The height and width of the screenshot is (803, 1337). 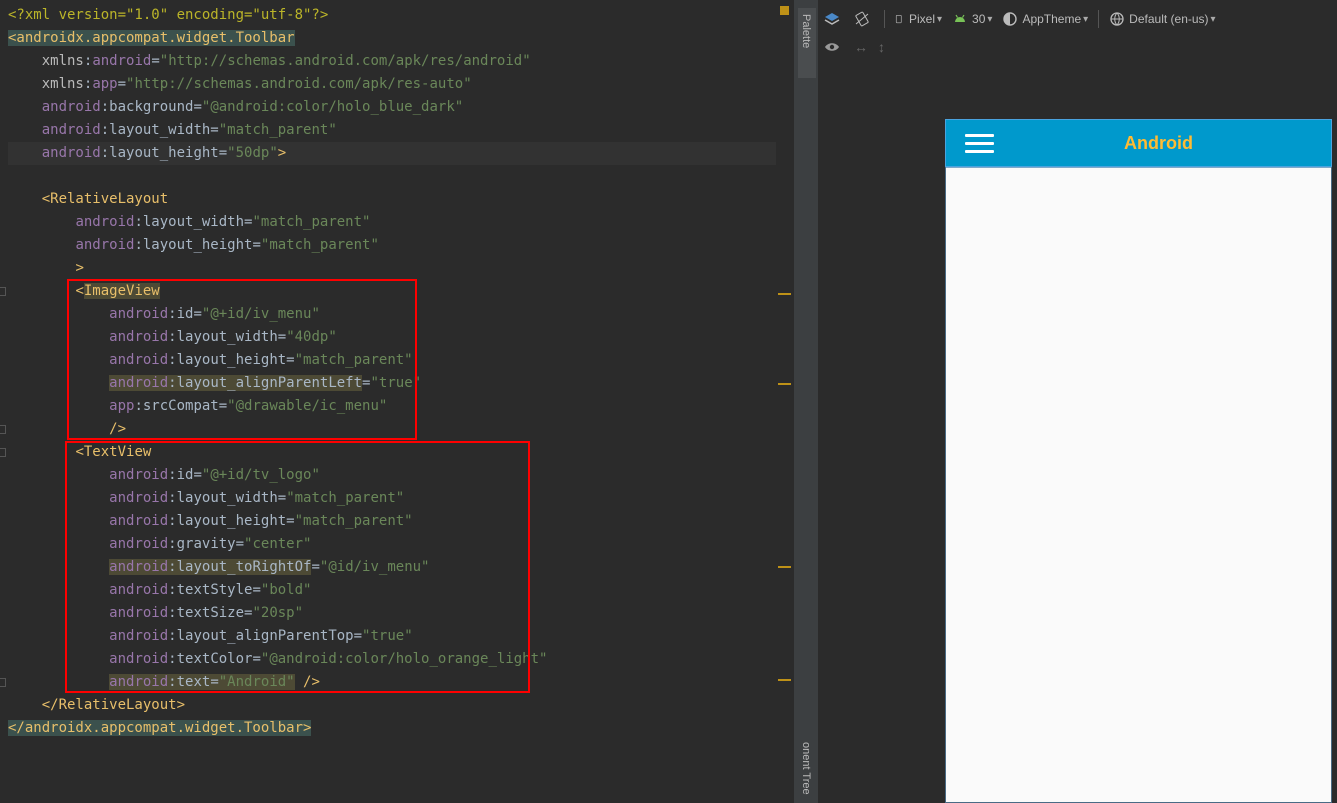 What do you see at coordinates (400, 245) in the screenshot?
I see `code-line: android:layout_height="match_parent"` at bounding box center [400, 245].